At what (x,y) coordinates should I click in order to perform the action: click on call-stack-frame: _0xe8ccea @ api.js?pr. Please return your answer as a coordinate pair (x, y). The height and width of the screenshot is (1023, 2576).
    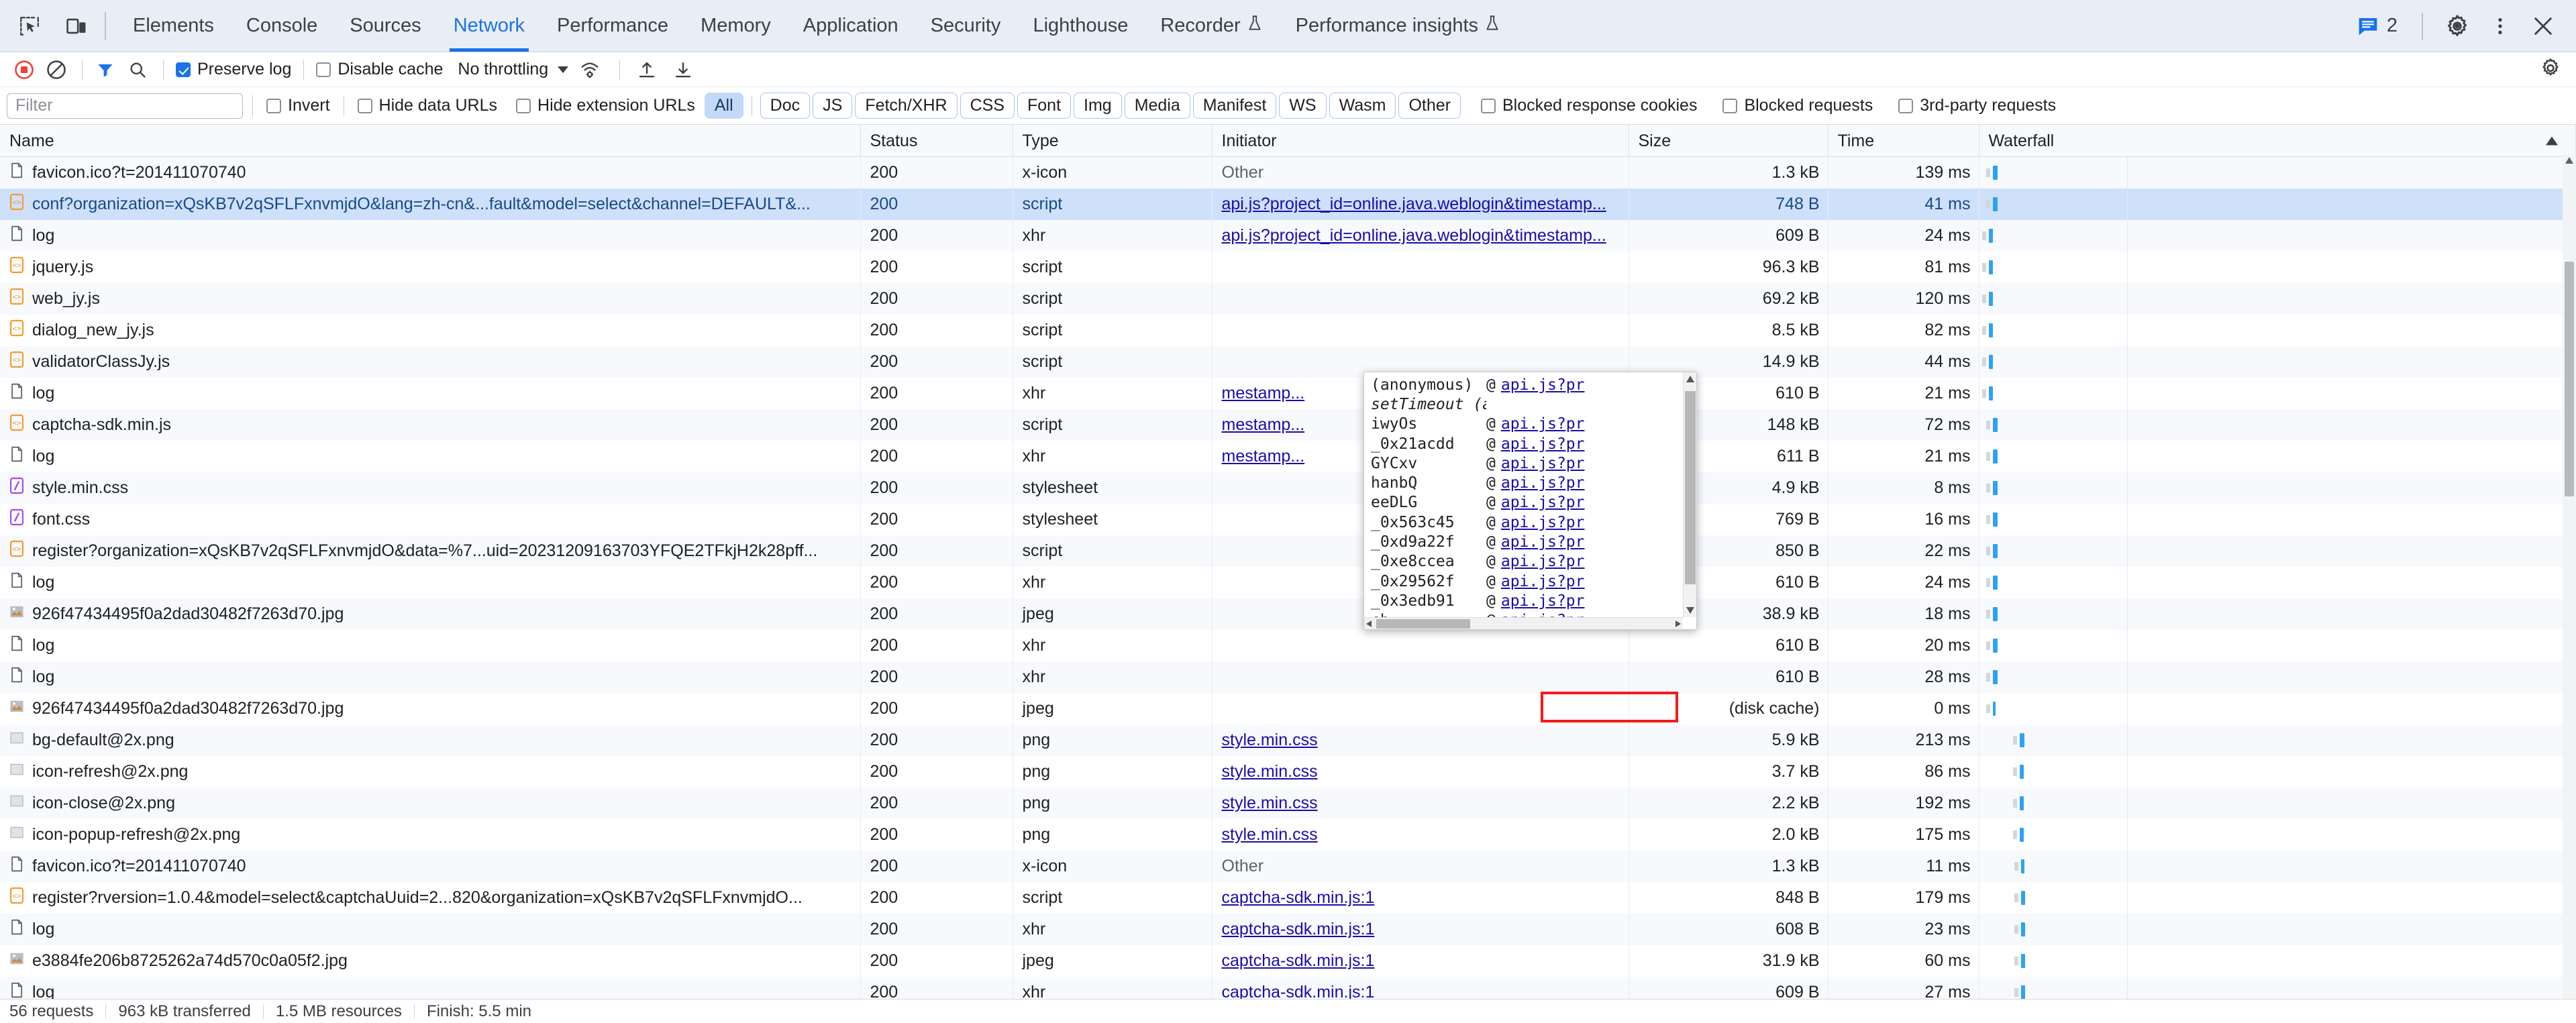
    Looking at the image, I should click on (1523, 562).